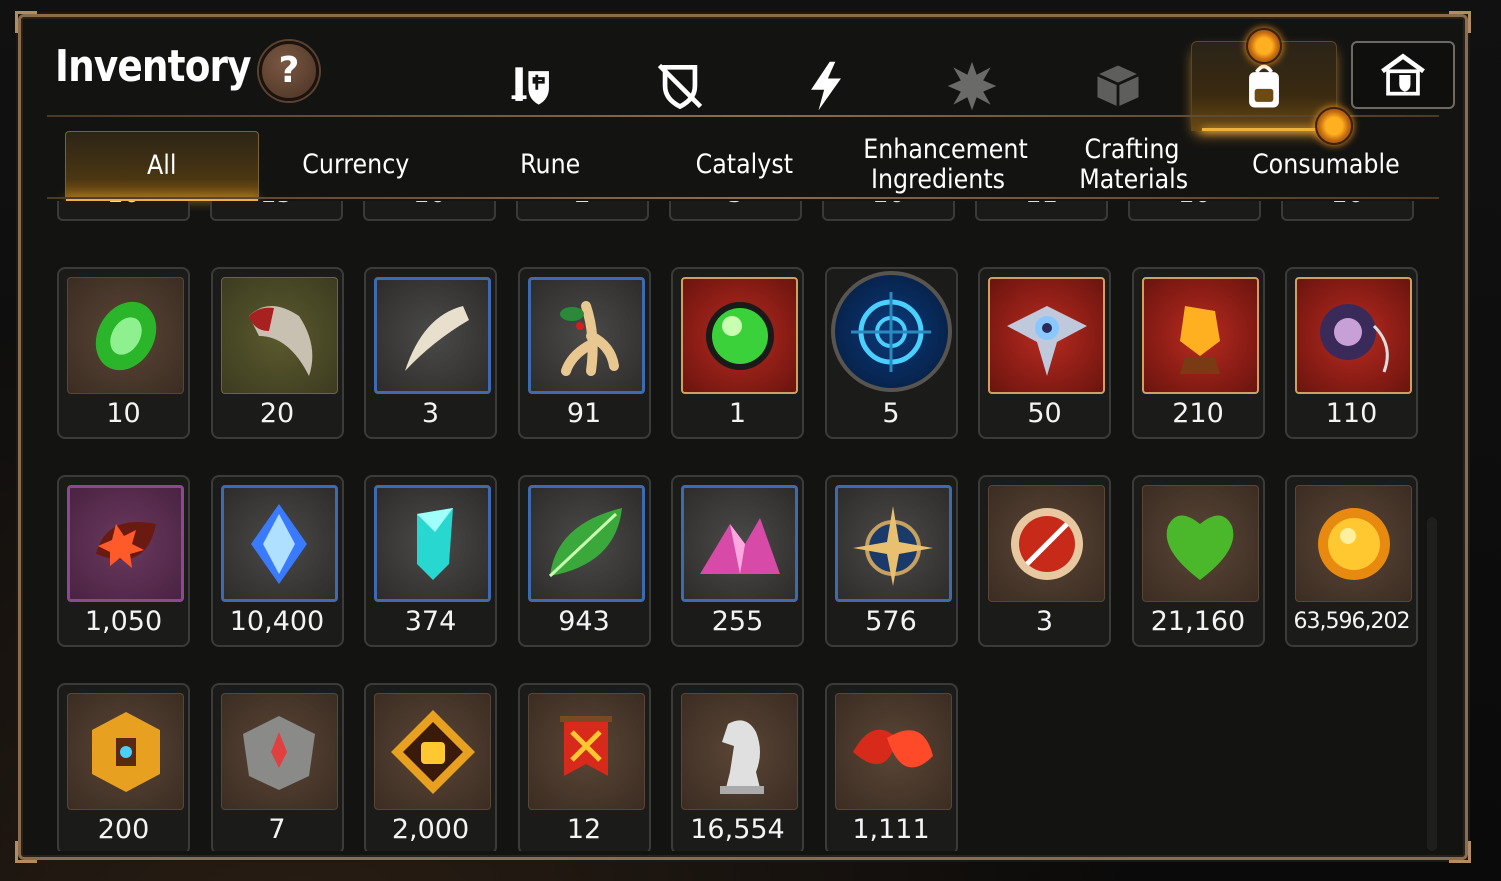  I want to click on item-count: 11, so click(1041, 205).